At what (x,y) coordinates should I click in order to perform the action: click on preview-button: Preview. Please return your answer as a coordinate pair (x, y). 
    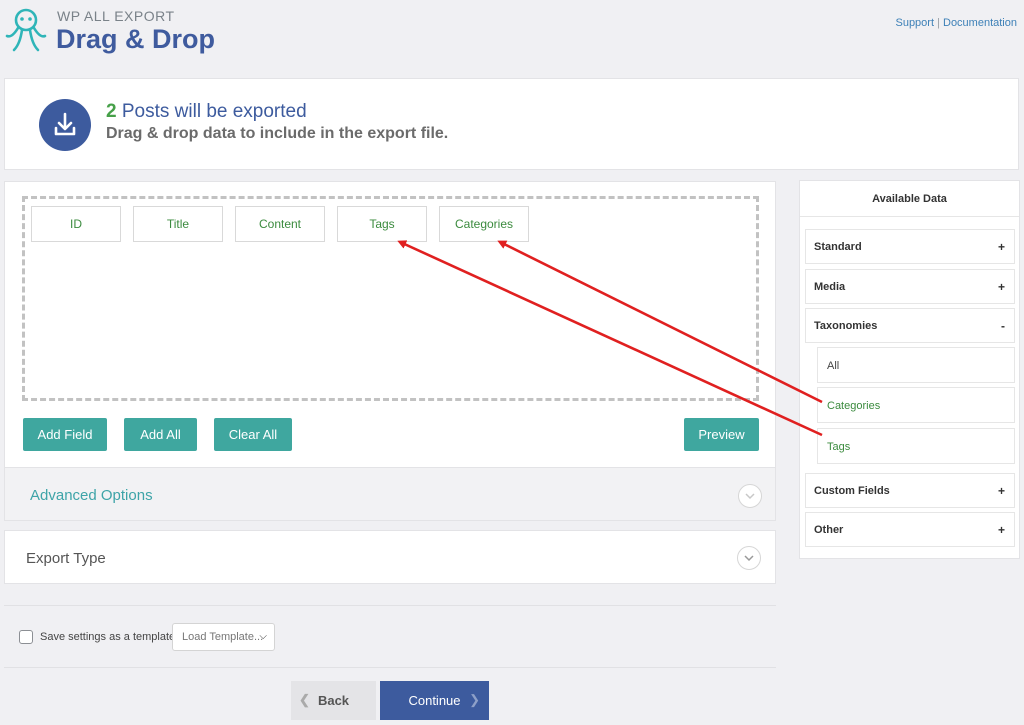
    Looking at the image, I should click on (721, 434).